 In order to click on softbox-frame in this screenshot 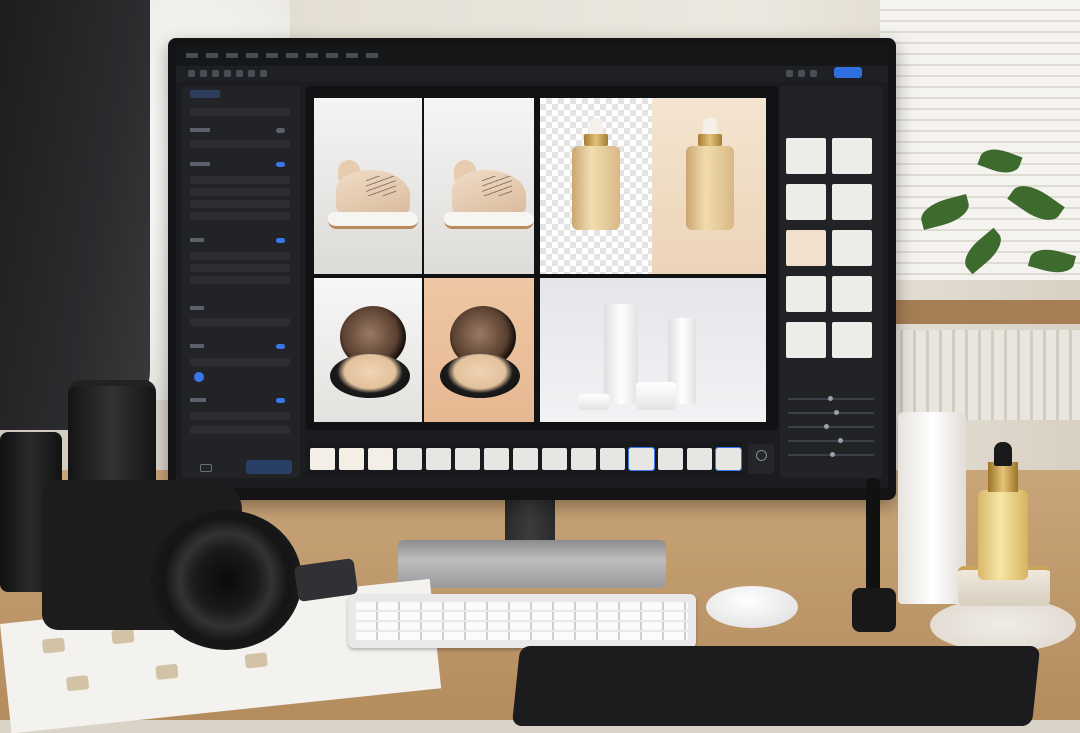, I will do `click(75, 215)`.